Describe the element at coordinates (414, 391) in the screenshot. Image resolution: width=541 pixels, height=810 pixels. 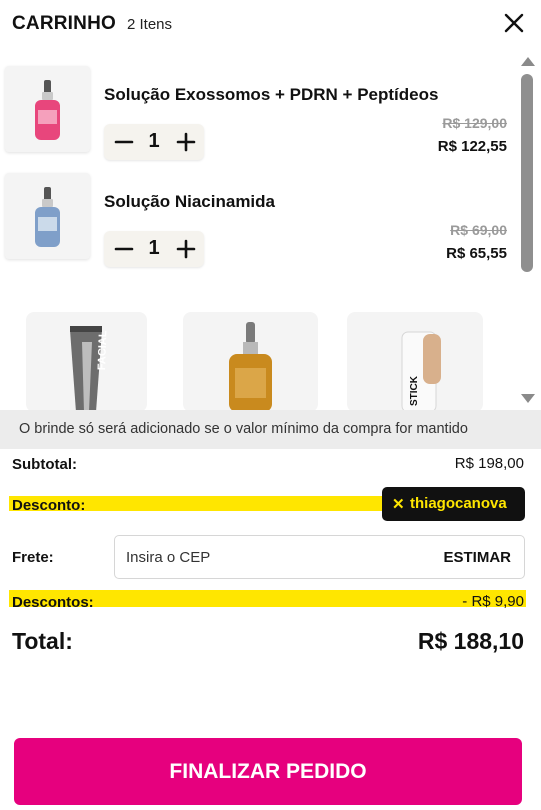
I see `gift-label: STICK` at that location.